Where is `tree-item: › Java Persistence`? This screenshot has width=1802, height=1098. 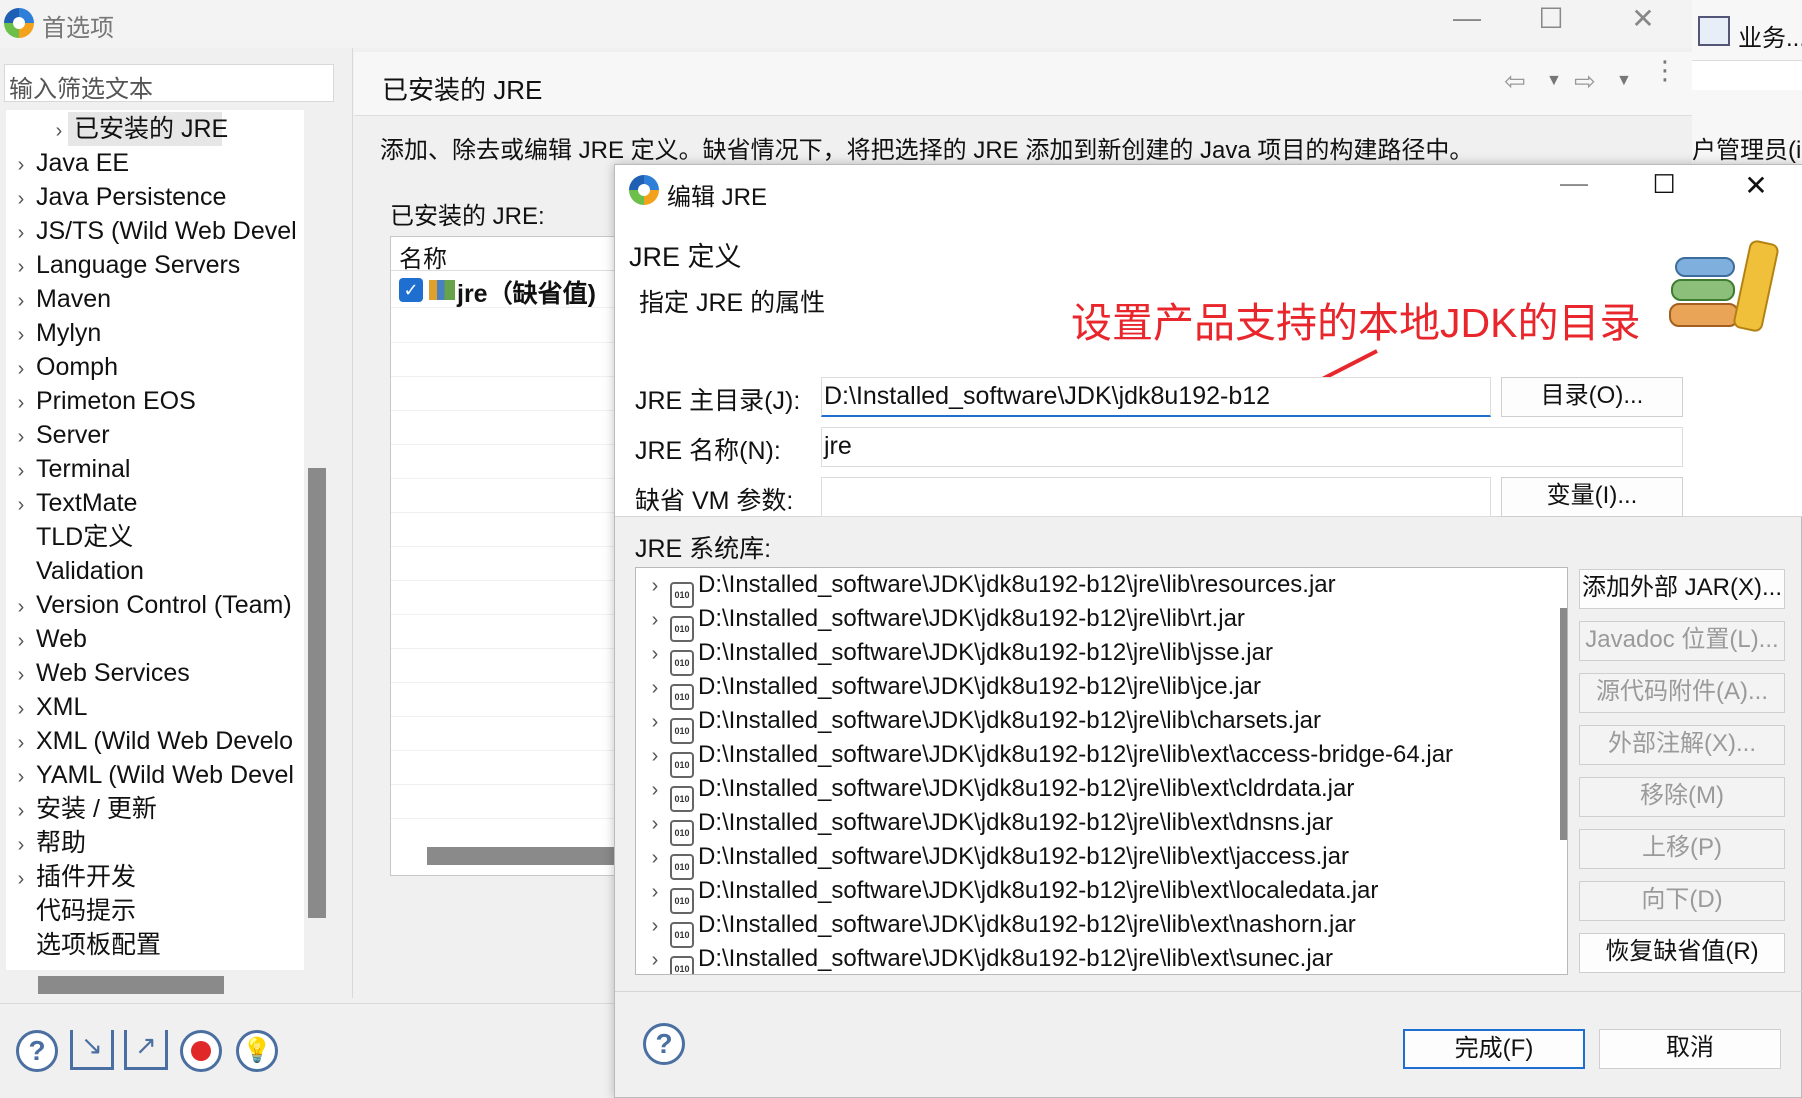 tree-item: › Java Persistence is located at coordinates (116, 197).